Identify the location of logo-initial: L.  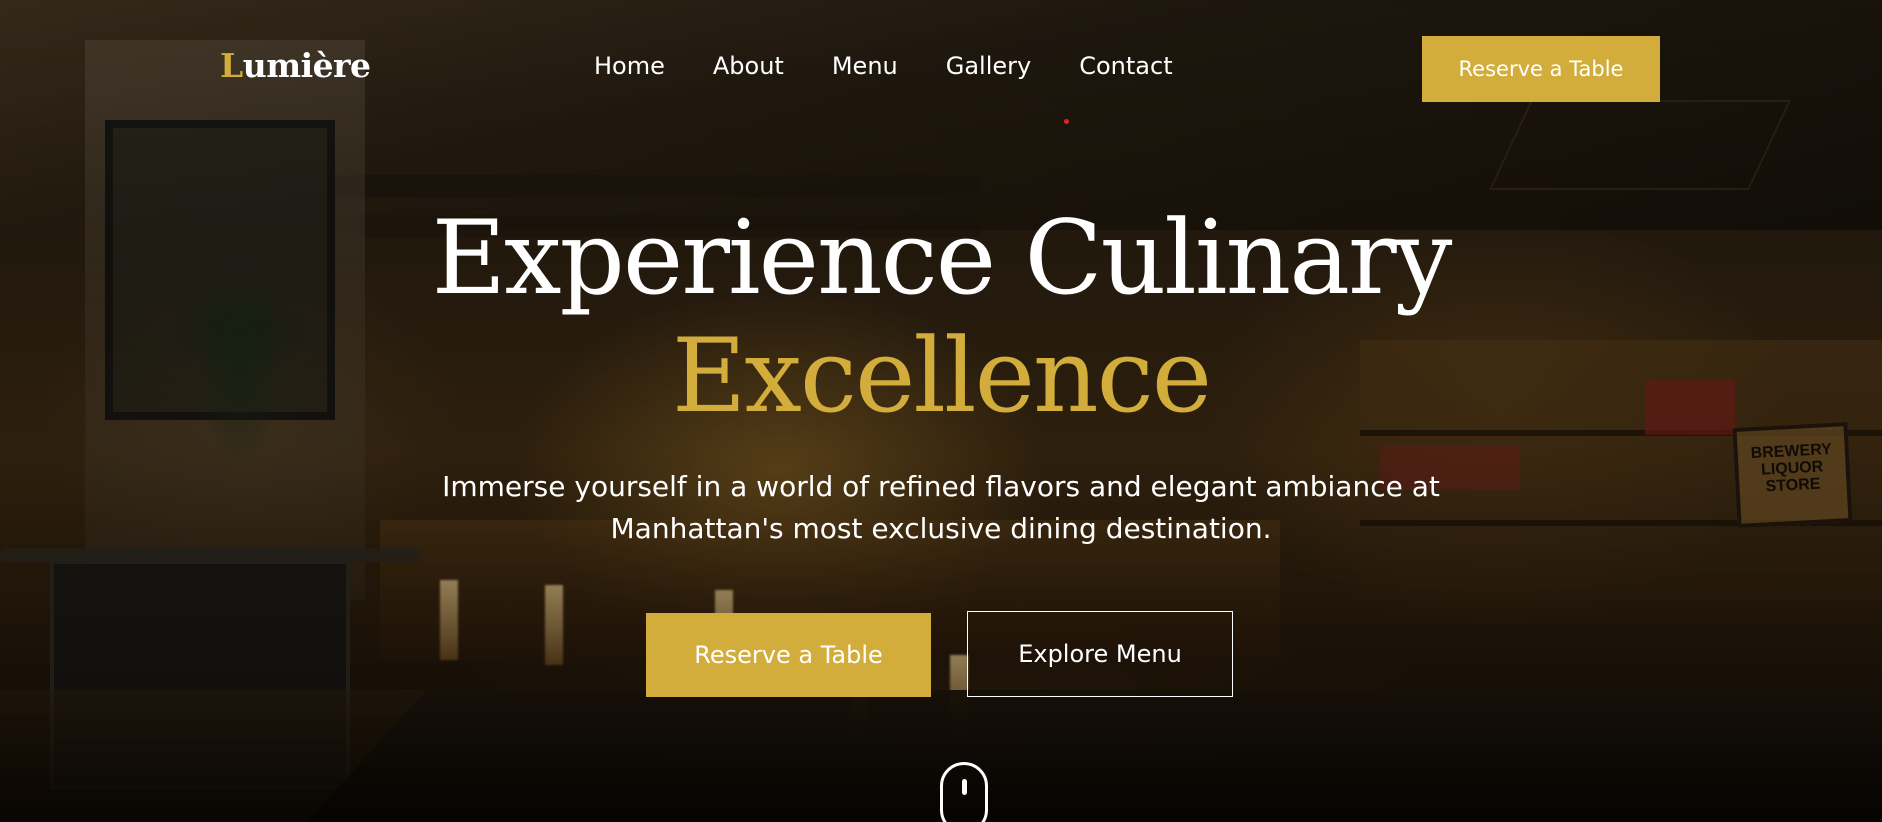
(231, 65).